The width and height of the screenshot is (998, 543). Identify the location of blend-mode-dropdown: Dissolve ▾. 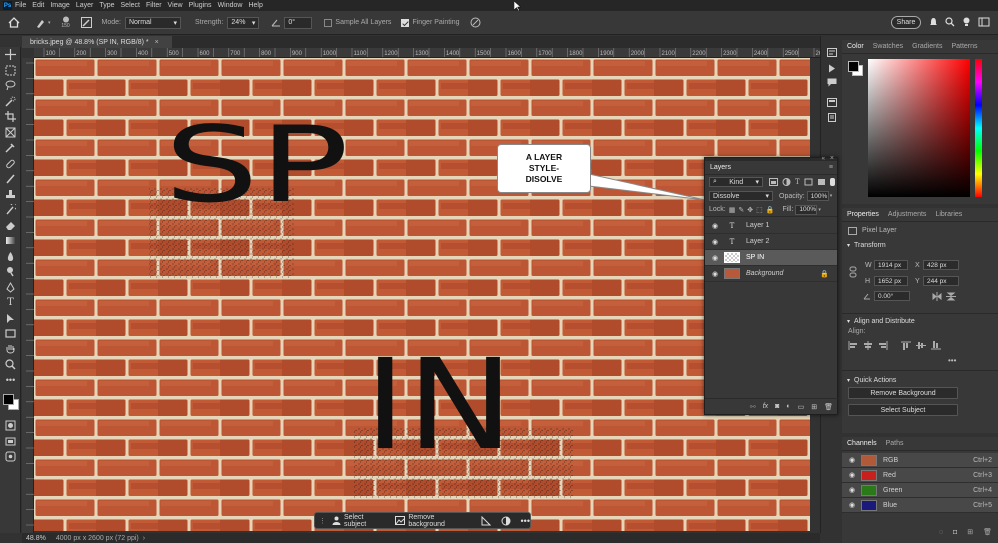
(741, 196).